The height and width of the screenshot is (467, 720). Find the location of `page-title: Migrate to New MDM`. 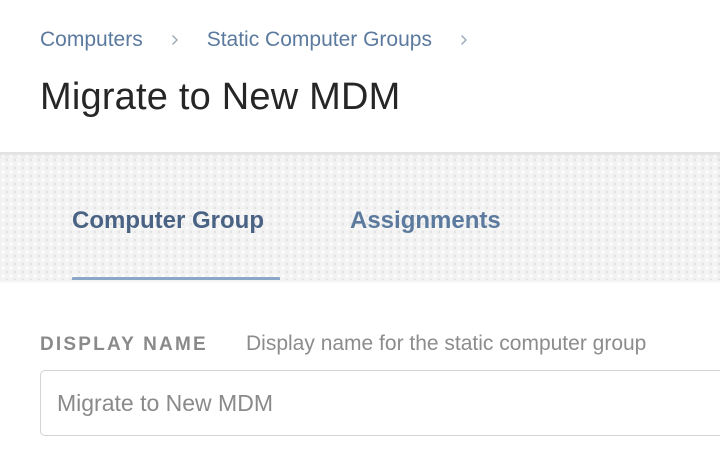

page-title: Migrate to New MDM is located at coordinates (220, 97).